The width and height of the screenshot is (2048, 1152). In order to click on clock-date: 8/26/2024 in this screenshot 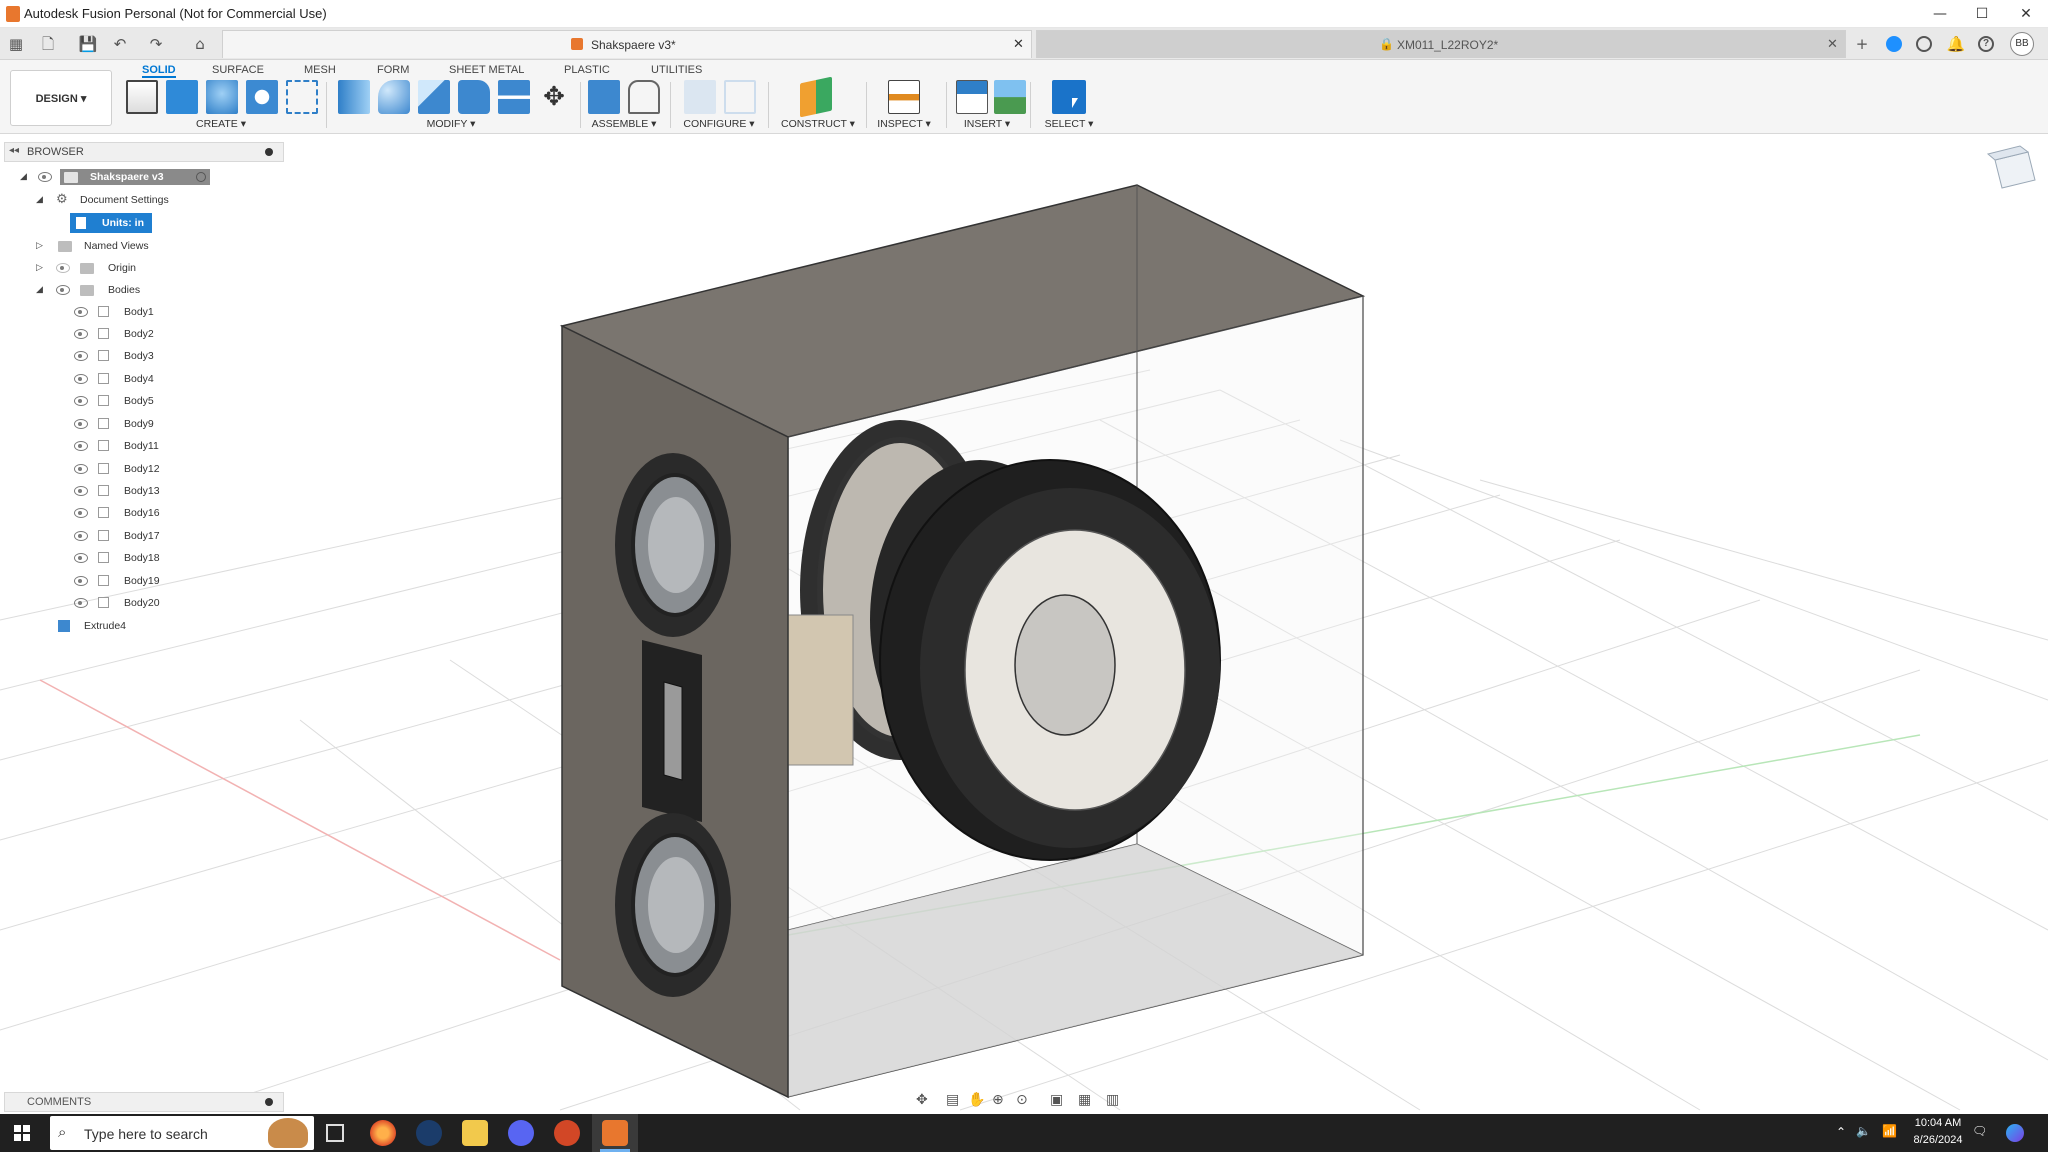, I will do `click(1938, 1140)`.